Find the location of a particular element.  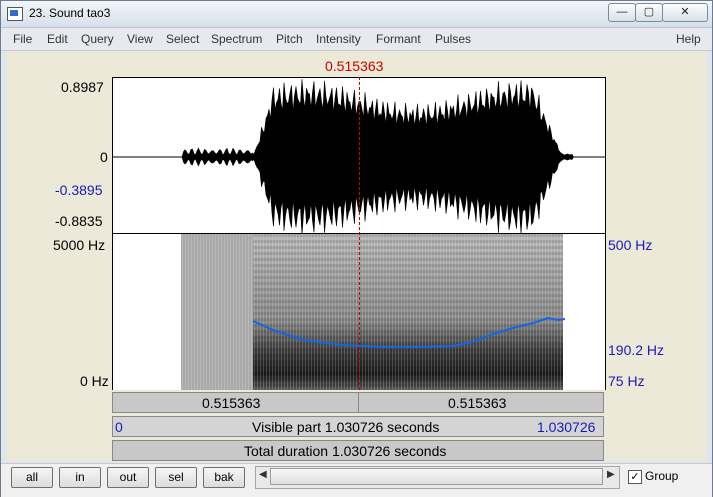

waveform-max-label: 0.8987 is located at coordinates (82, 87).